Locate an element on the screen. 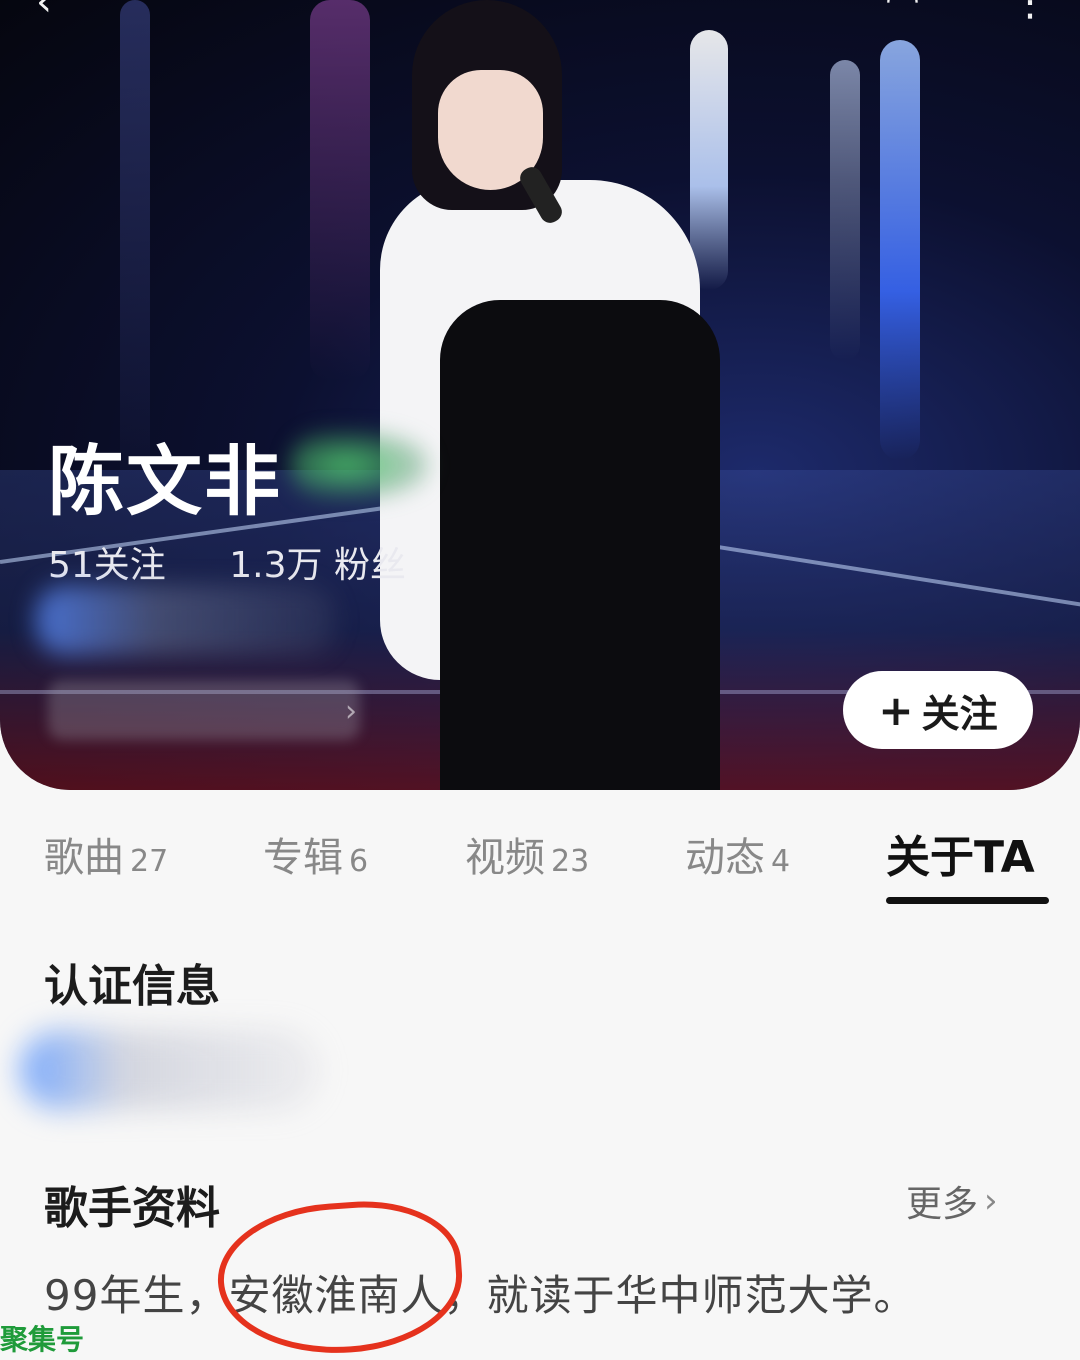  cert-section-title: 认证信息 is located at coordinates (132, 986).